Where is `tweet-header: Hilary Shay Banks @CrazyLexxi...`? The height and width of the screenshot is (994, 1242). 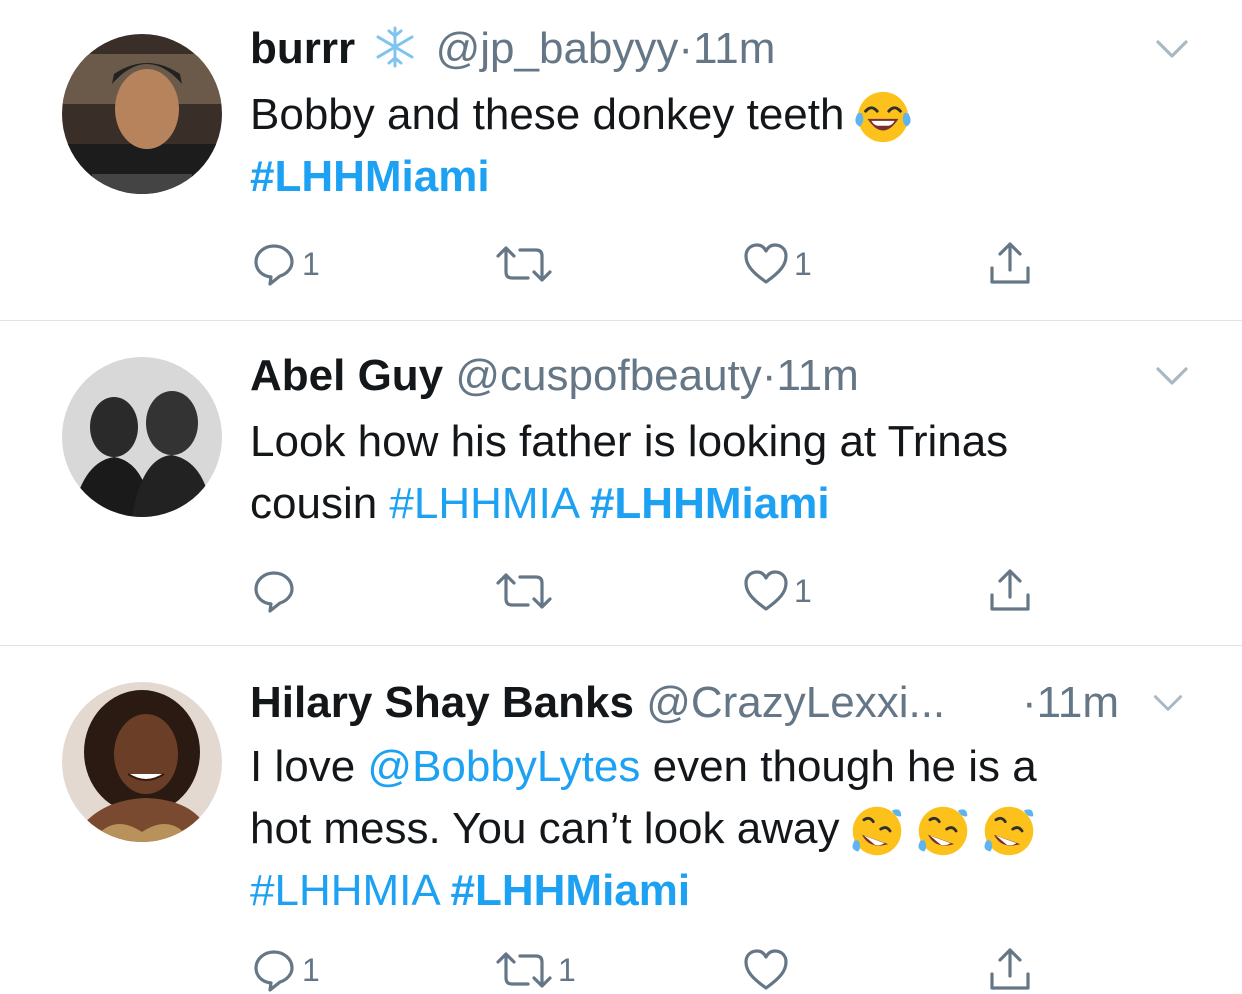
tweet-header: Hilary Shay Banks @CrazyLexxi... is located at coordinates (597, 703).